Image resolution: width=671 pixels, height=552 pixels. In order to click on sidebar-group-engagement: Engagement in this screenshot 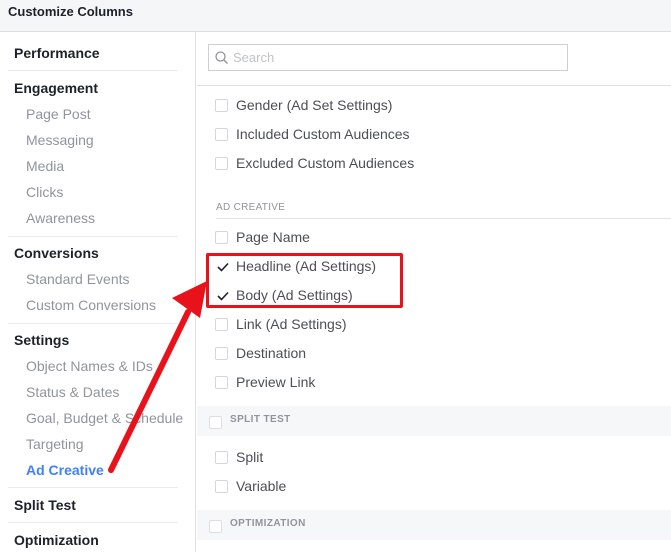, I will do `click(56, 88)`.